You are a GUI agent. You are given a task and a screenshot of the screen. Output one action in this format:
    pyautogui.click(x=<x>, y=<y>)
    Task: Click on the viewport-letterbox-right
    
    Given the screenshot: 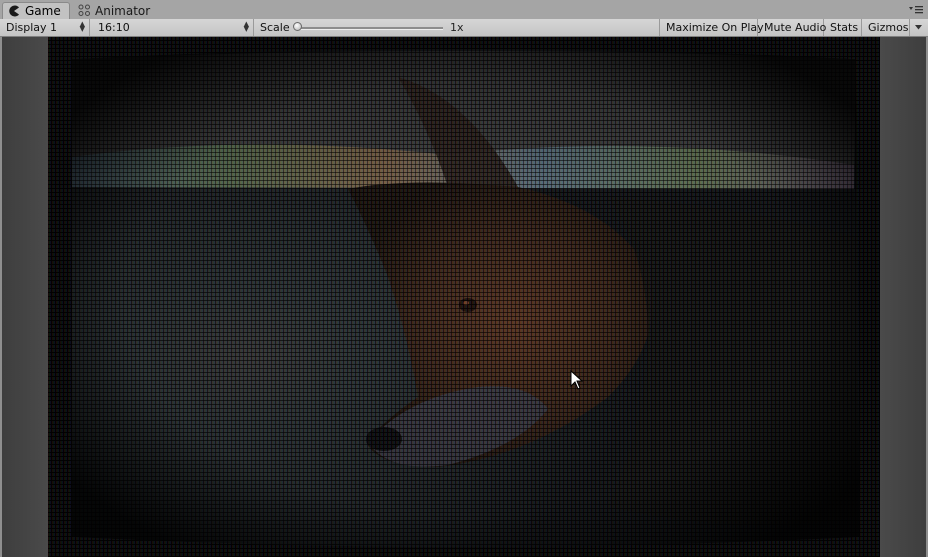 What is the action you would take?
    pyautogui.click(x=904, y=297)
    